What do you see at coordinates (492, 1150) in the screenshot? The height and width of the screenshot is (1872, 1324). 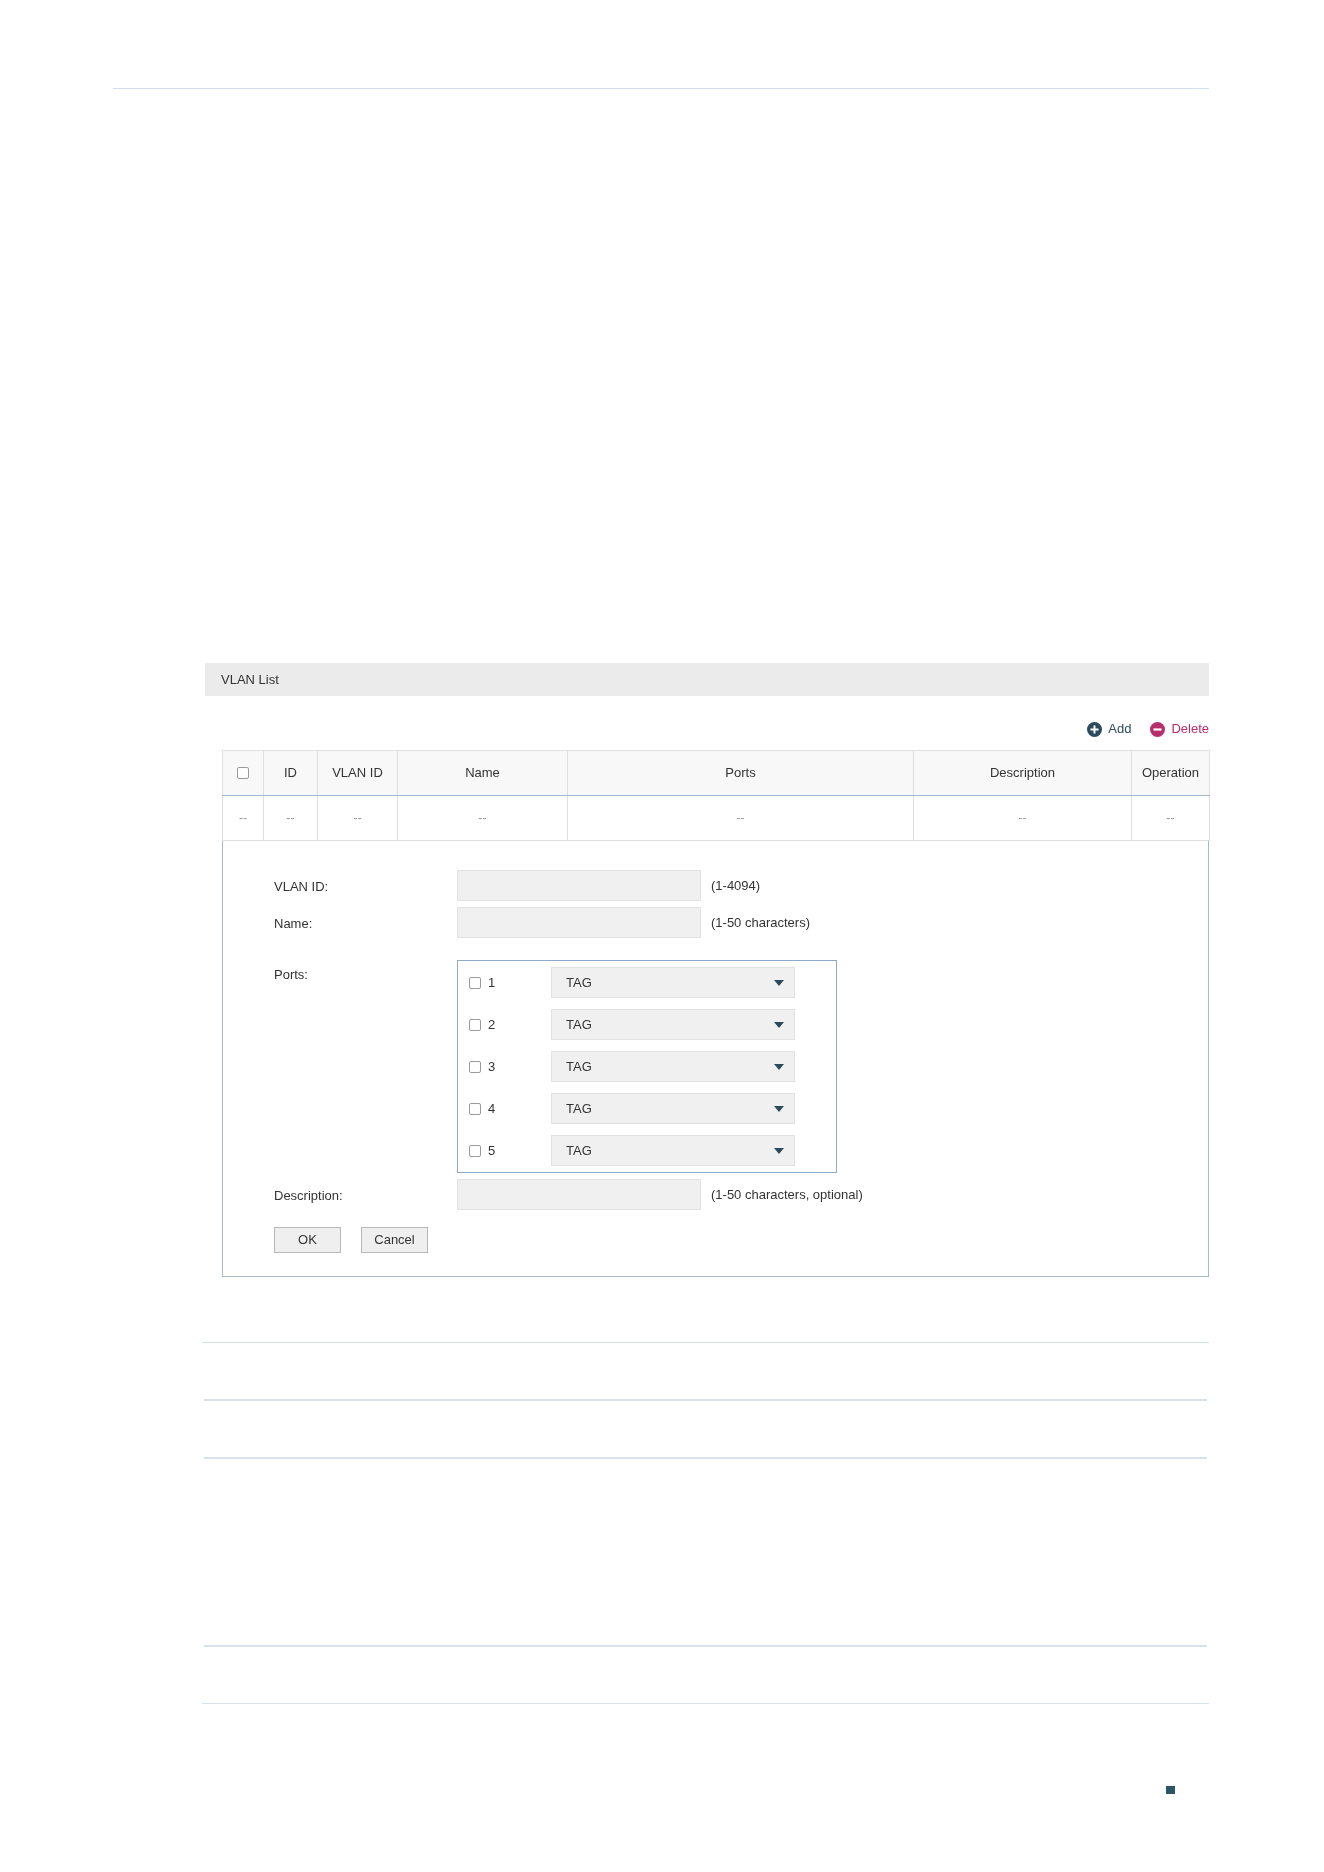 I see `port-number: 5` at bounding box center [492, 1150].